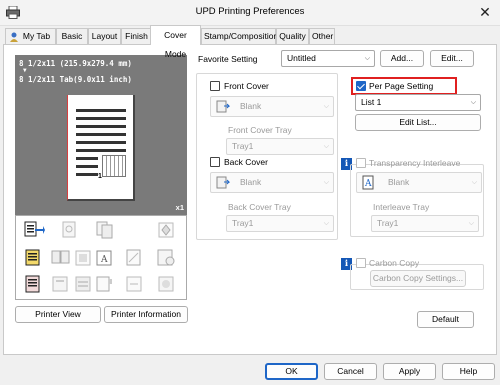 The height and width of the screenshot is (385, 500). What do you see at coordinates (215, 162) in the screenshot?
I see `back-cover-checkbox` at bounding box center [215, 162].